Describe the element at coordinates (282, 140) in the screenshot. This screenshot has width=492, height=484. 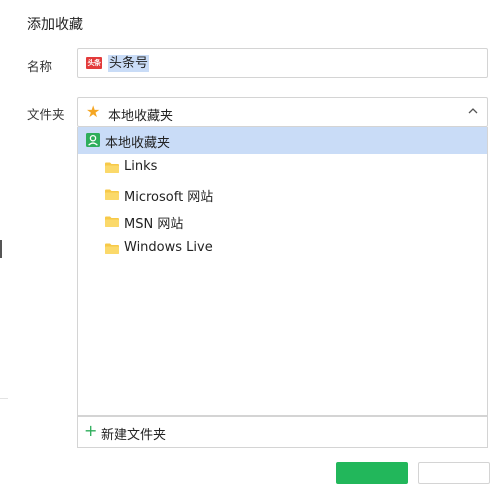
I see `tree-item-root: 本地收藏夹` at that location.